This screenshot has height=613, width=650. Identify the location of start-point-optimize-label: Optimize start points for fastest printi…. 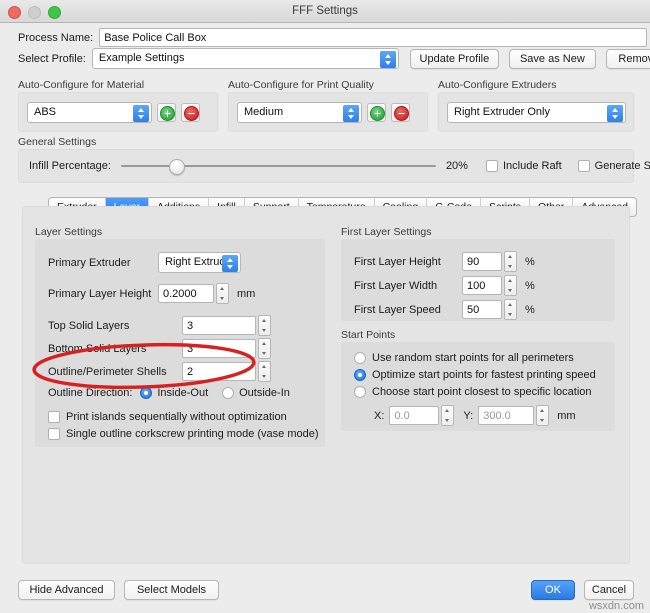
(484, 375).